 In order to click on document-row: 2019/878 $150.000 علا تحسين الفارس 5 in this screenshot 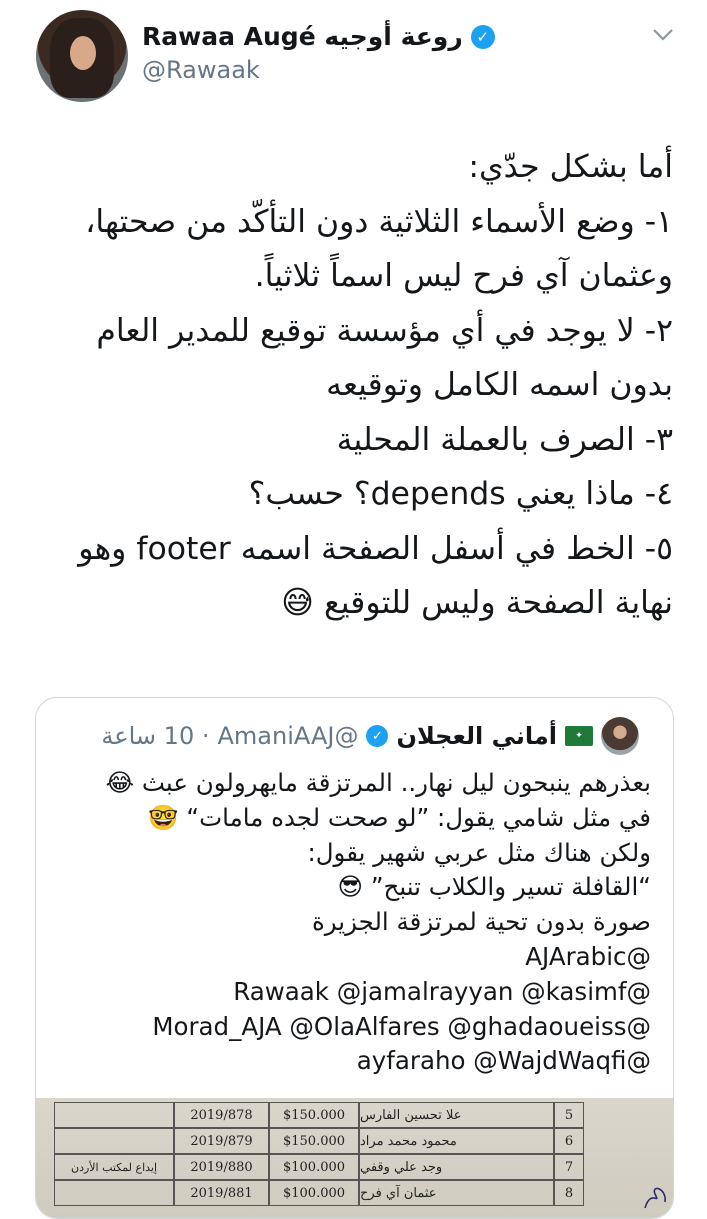, I will do `click(354, 1115)`.